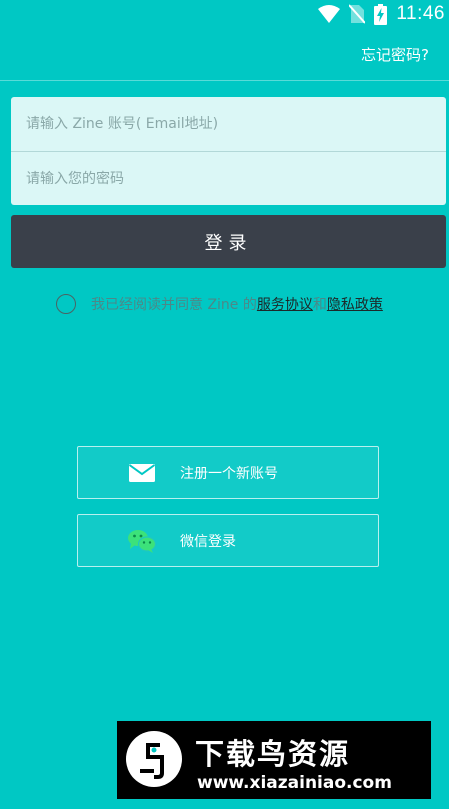  I want to click on mail-icon, so click(142, 473).